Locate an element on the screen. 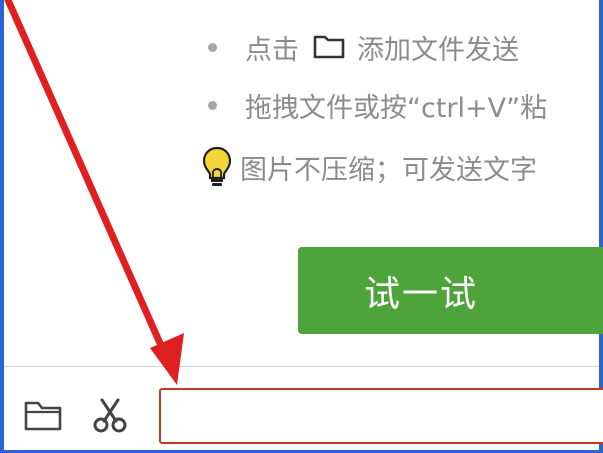  try-button: 试一试 is located at coordinates (450, 290).